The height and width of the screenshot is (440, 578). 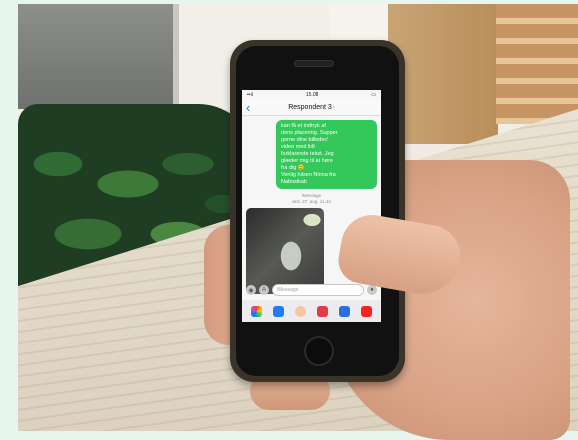 I want to click on photos-app-icon, so click(x=256, y=311).